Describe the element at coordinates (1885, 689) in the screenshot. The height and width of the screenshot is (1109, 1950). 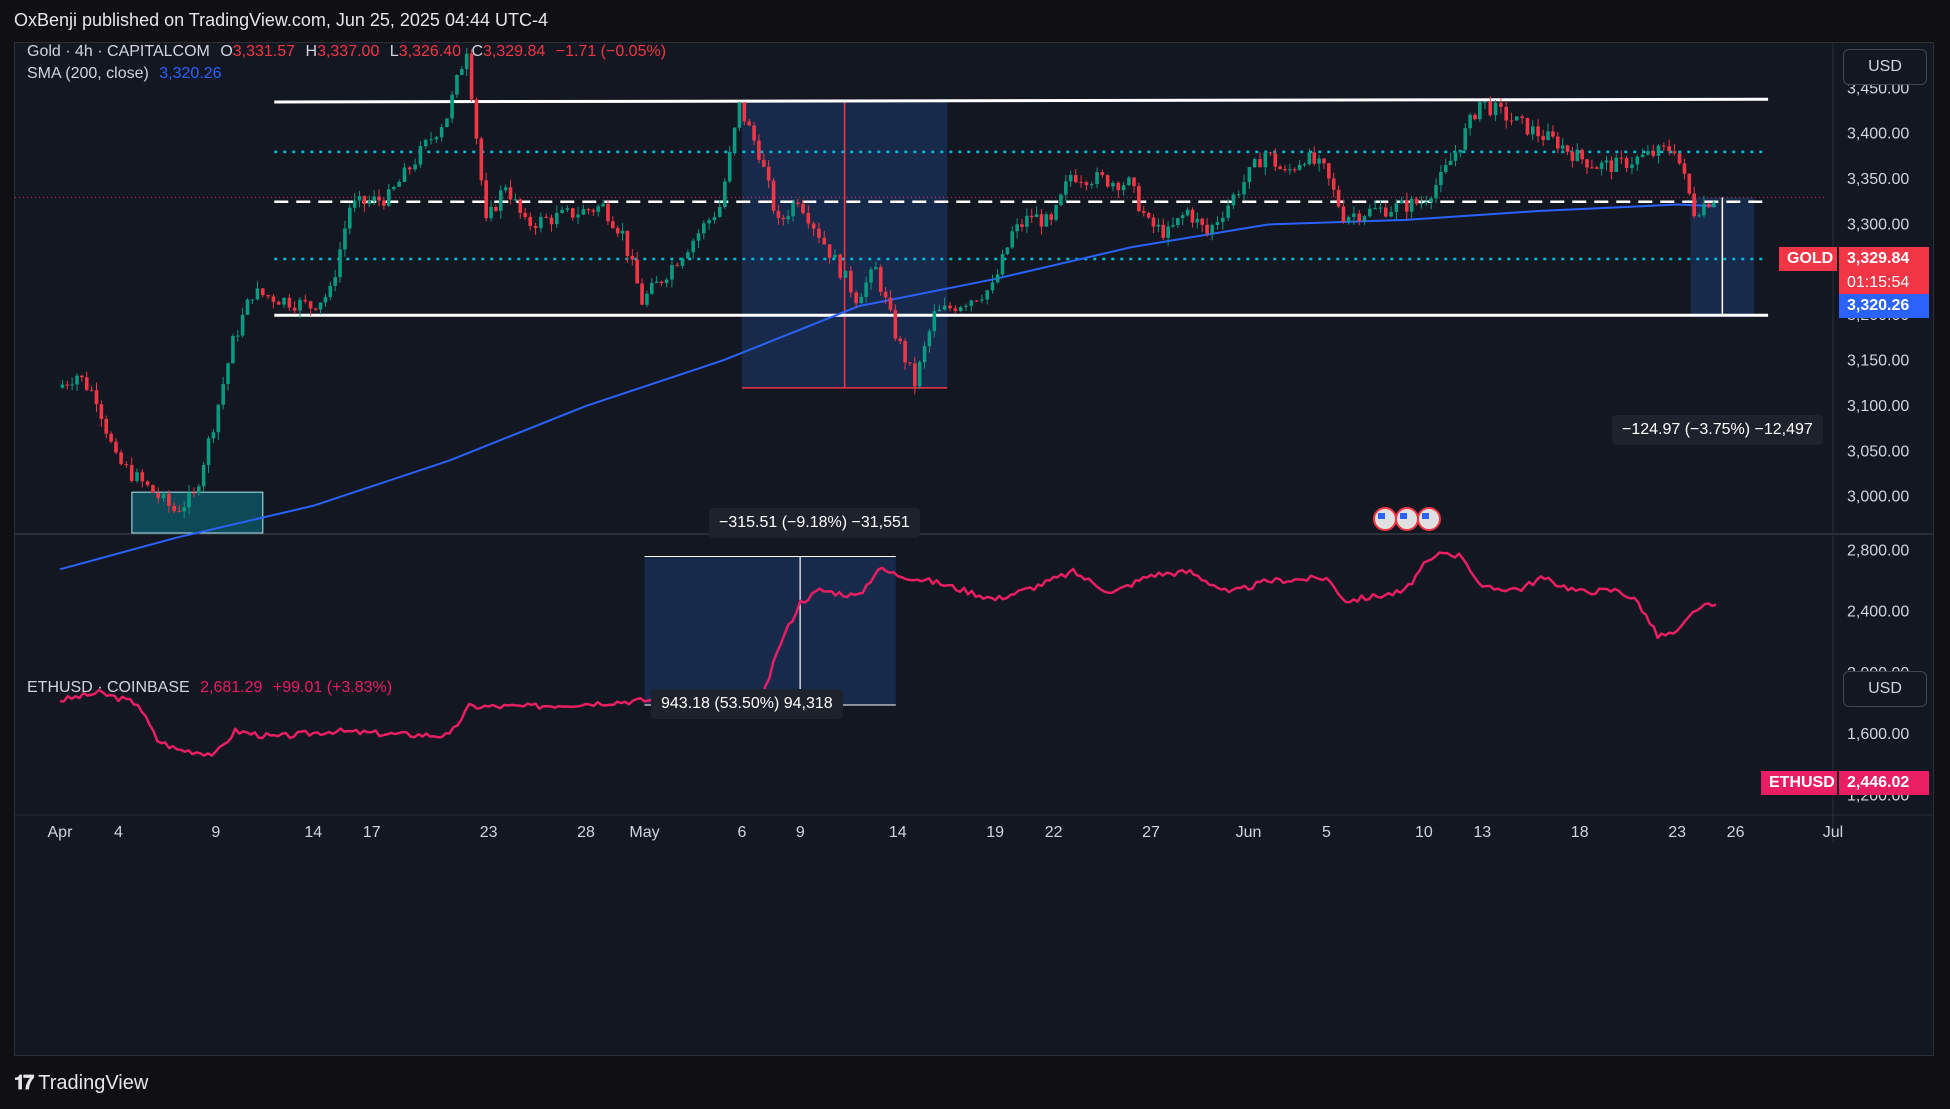
I see `eth-currency-button: USD` at that location.